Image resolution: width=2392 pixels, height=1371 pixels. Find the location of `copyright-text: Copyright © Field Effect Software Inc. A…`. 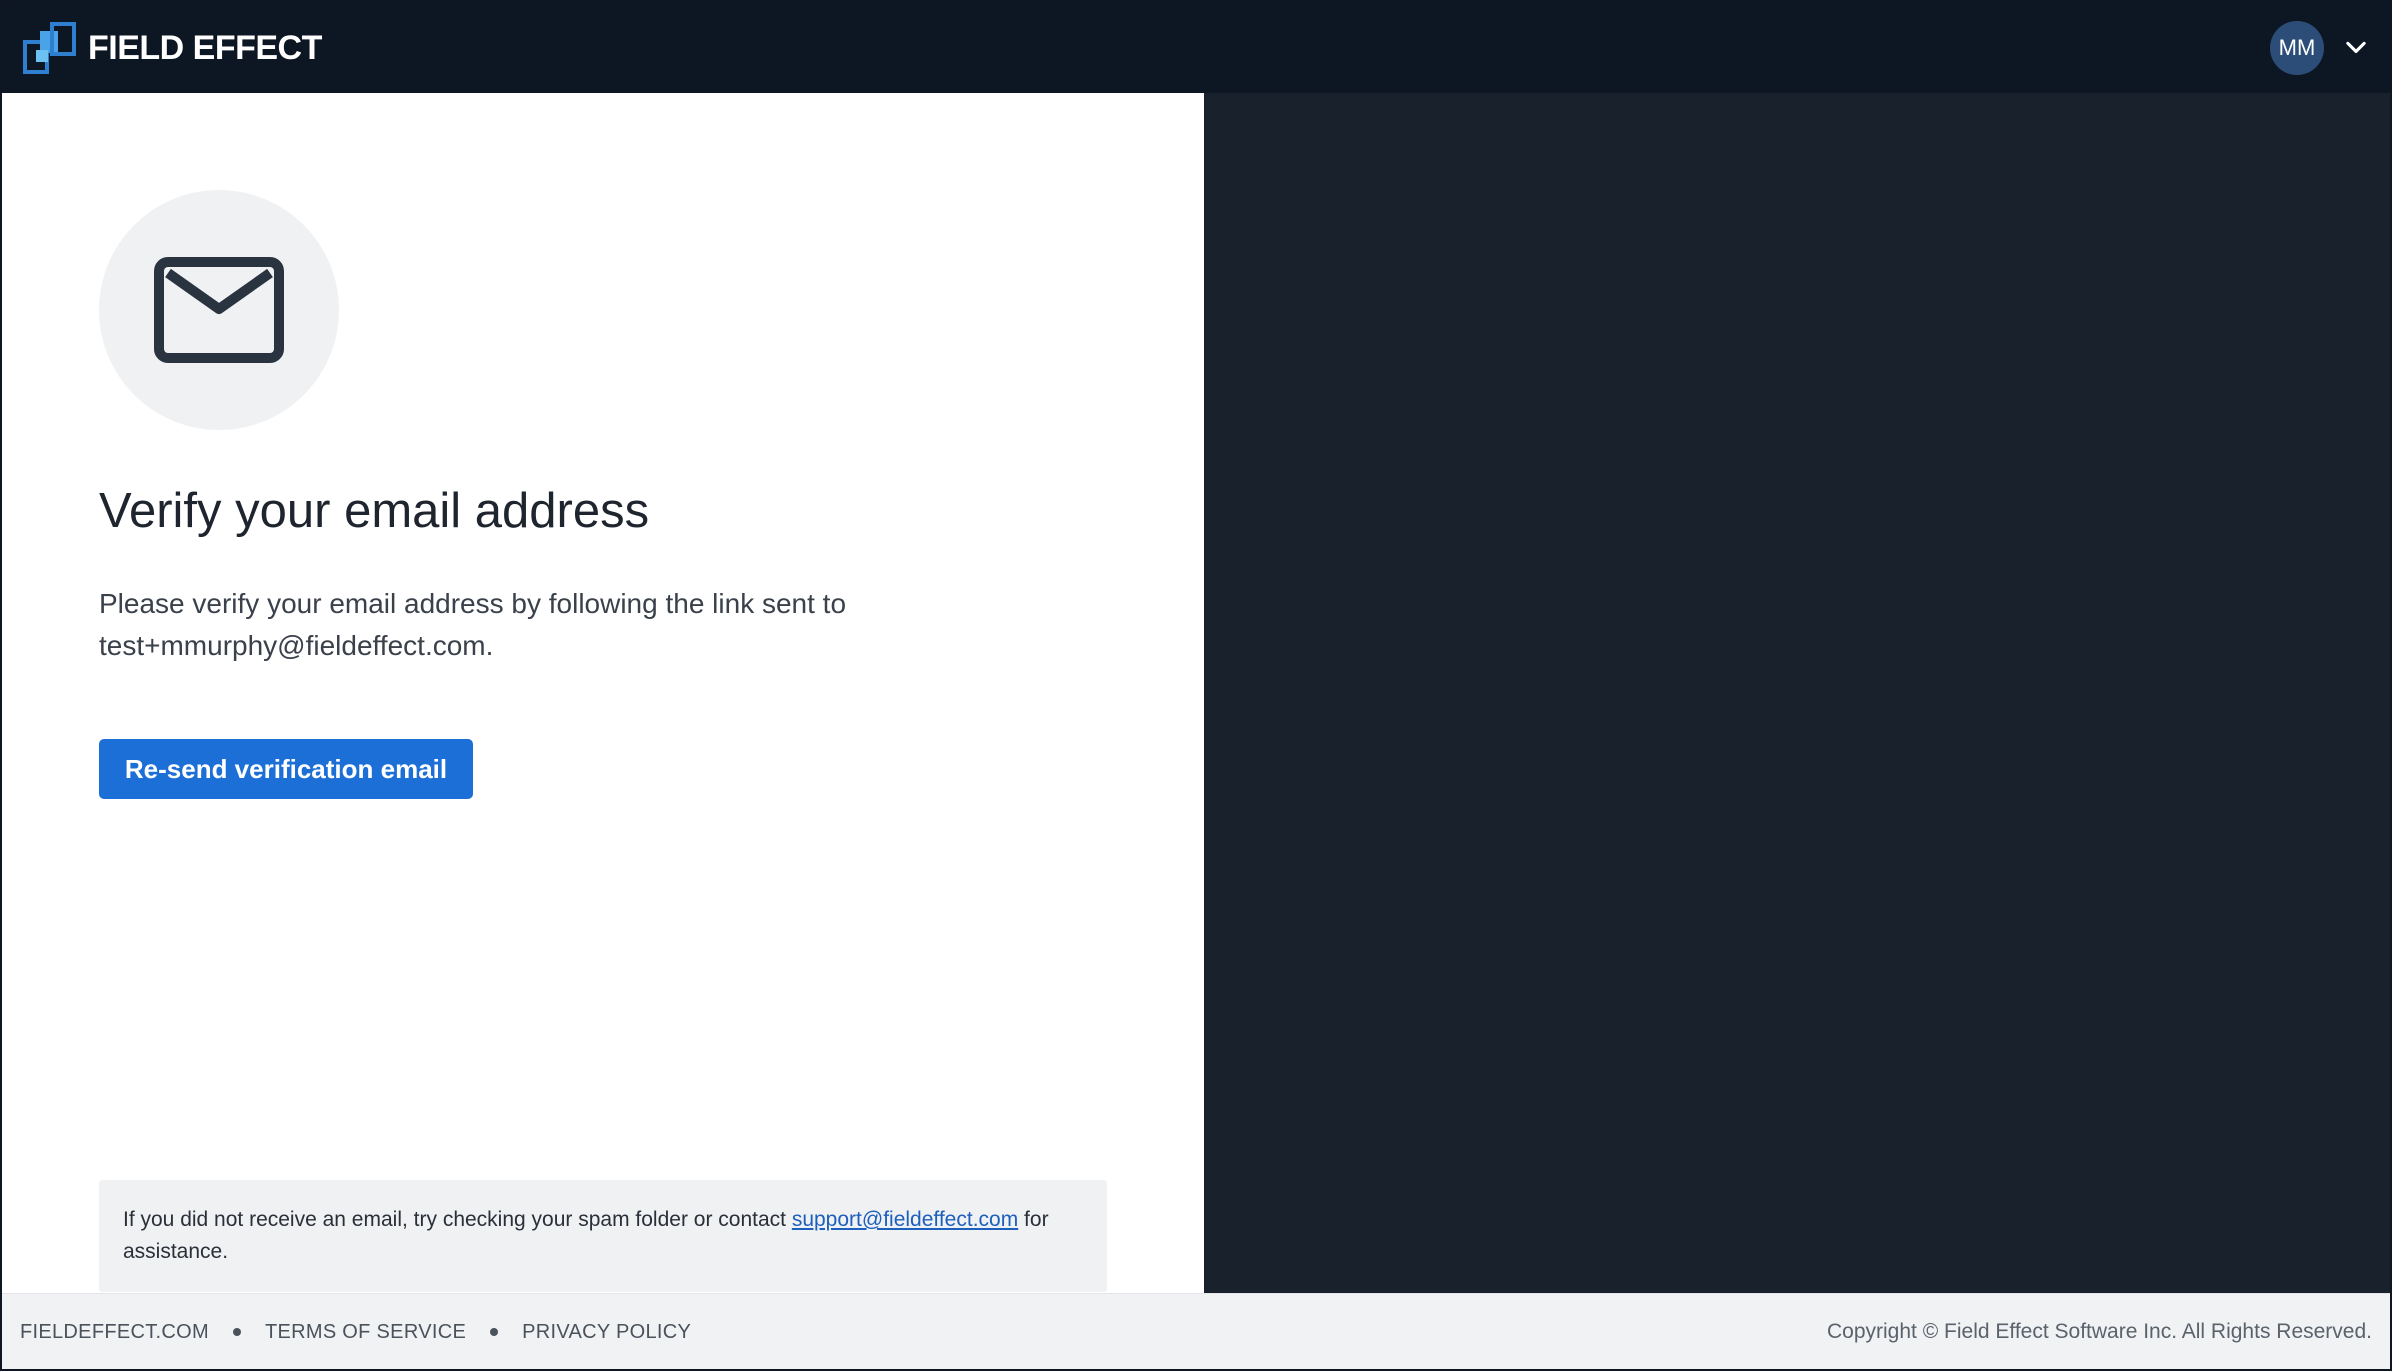

copyright-text: Copyright © Field Effect Software Inc. A… is located at coordinates (2099, 1331).